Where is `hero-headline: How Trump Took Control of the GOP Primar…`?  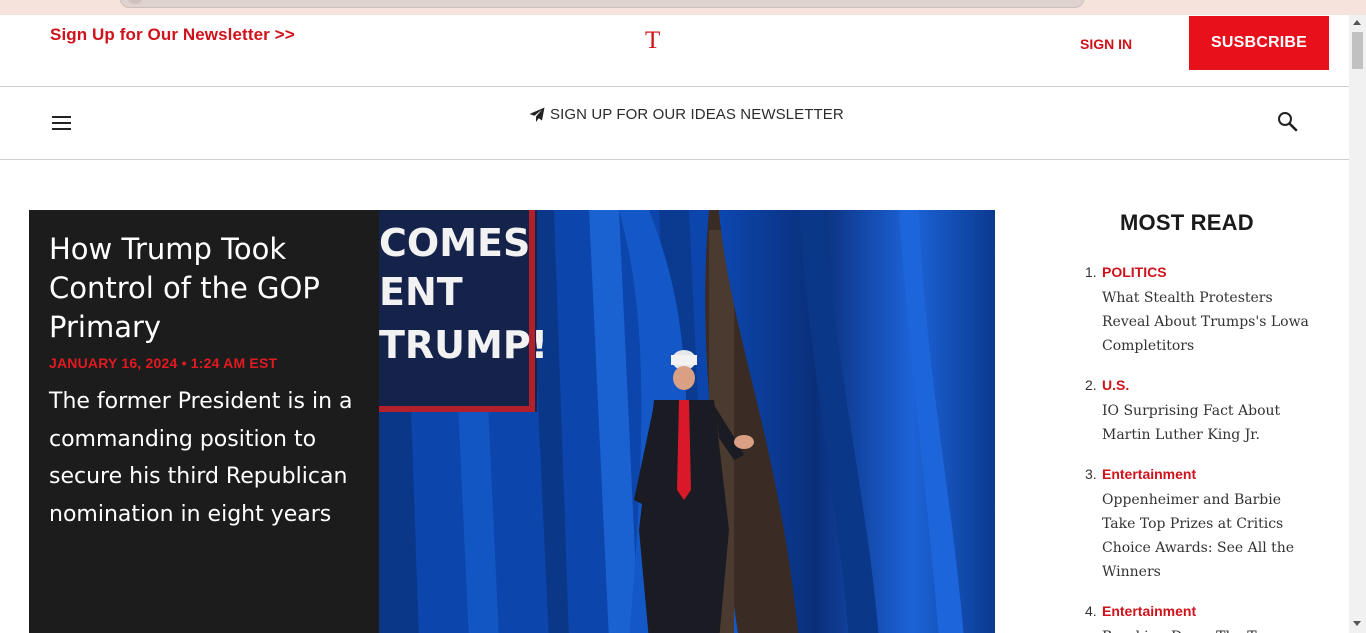 hero-headline: How Trump Took Control of the GOP Primar… is located at coordinates (209, 288).